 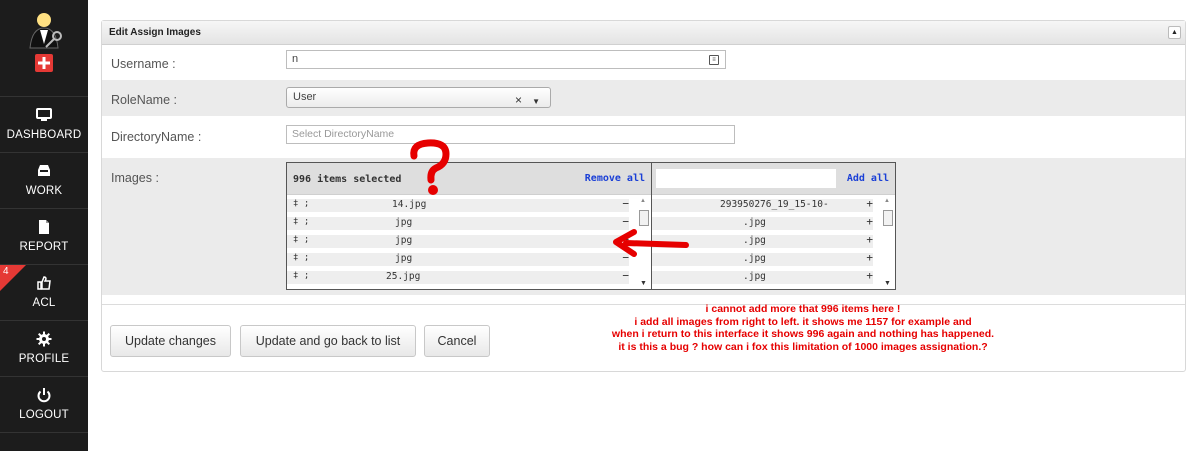 What do you see at coordinates (328, 341) in the screenshot?
I see `update-go-back-button: Update and go back to list` at bounding box center [328, 341].